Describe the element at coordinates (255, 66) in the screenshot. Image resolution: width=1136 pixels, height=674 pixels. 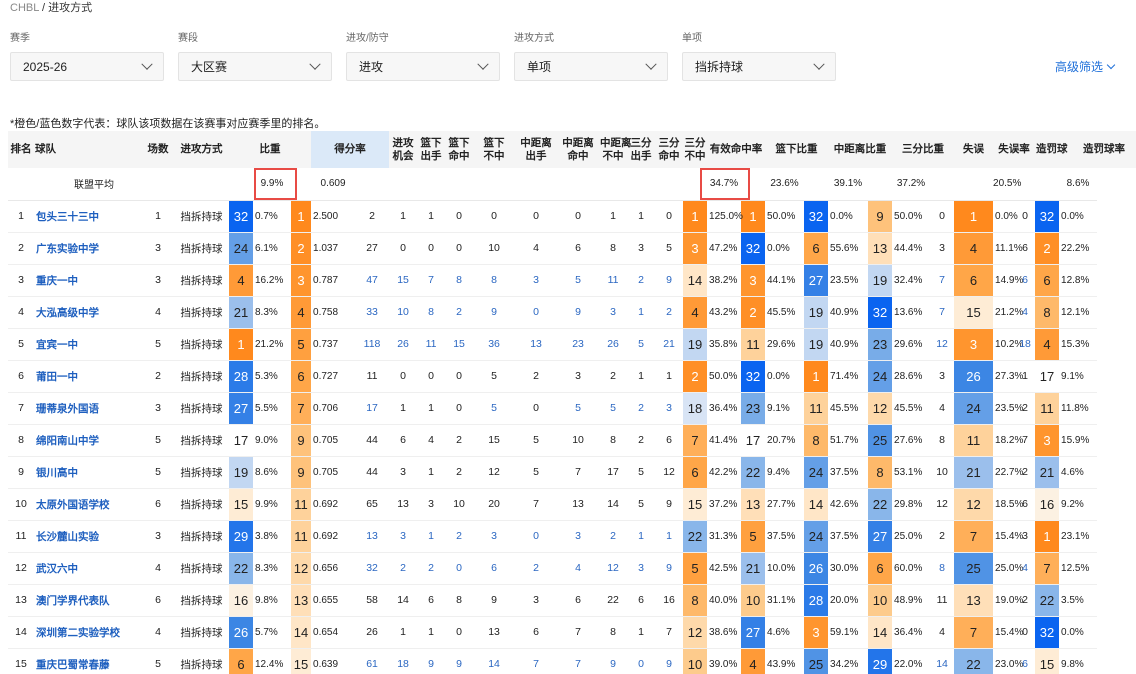
I see `stage-select: 大区赛` at that location.